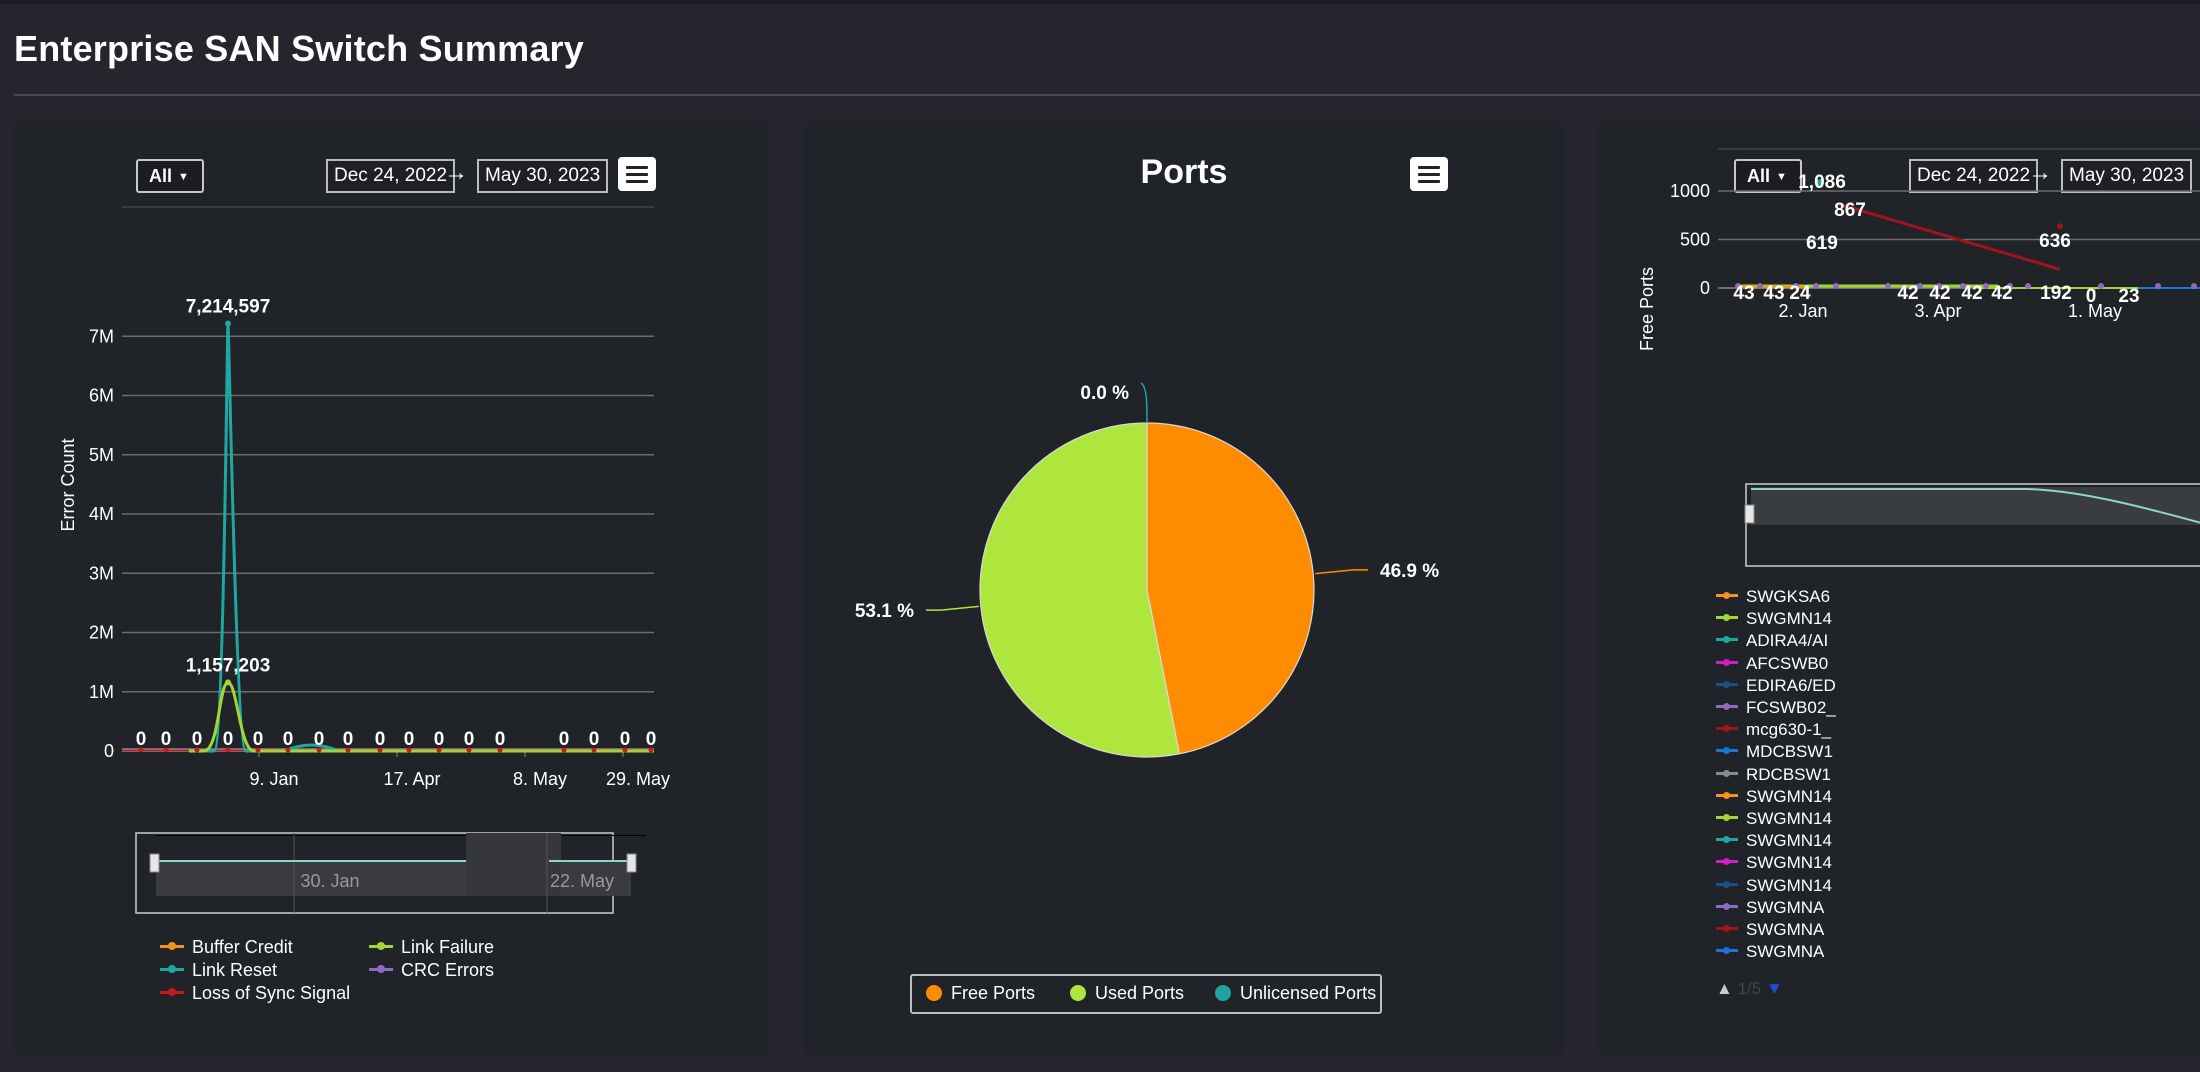 This screenshot has width=2200, height=1072. Describe the element at coordinates (1230, 588) in the screenshot. I see `pie-slice-free-ports` at that location.